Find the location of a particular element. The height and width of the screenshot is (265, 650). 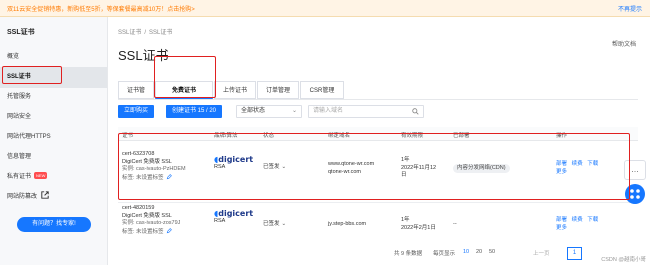

table-header: 证书 品牌/算法 状态 绑定域名 有效期限 已部署 操作 is located at coordinates (378, 134).